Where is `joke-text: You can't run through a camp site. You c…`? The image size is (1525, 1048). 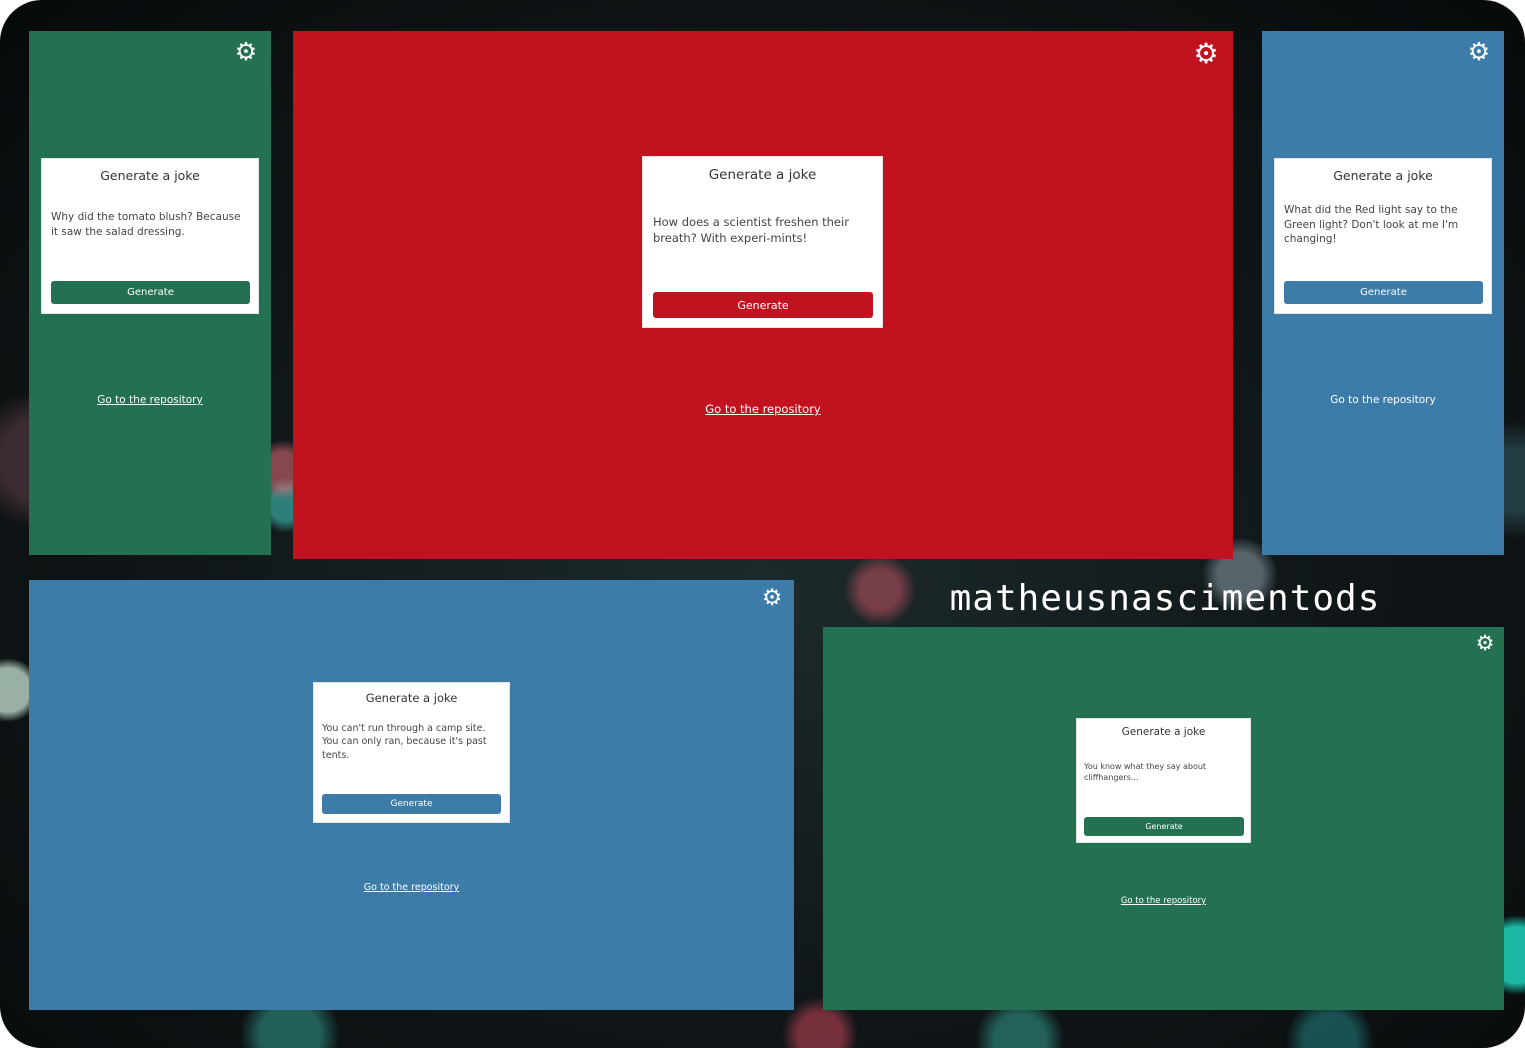
joke-text: You can't run through a camp site. You c… is located at coordinates (404, 742).